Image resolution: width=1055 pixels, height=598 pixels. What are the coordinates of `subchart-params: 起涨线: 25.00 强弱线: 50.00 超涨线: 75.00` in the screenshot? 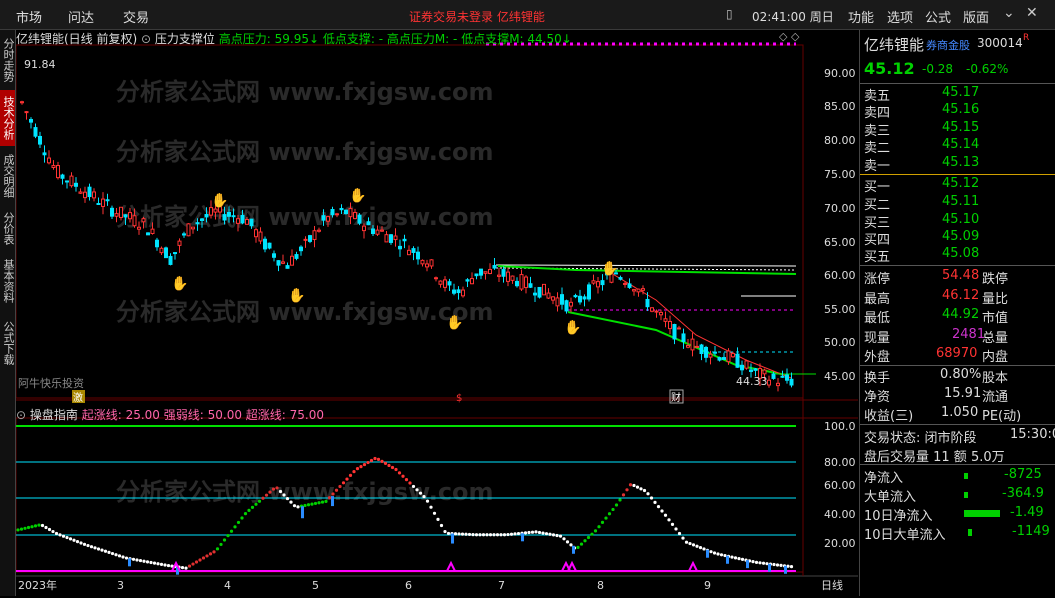 It's located at (202, 415).